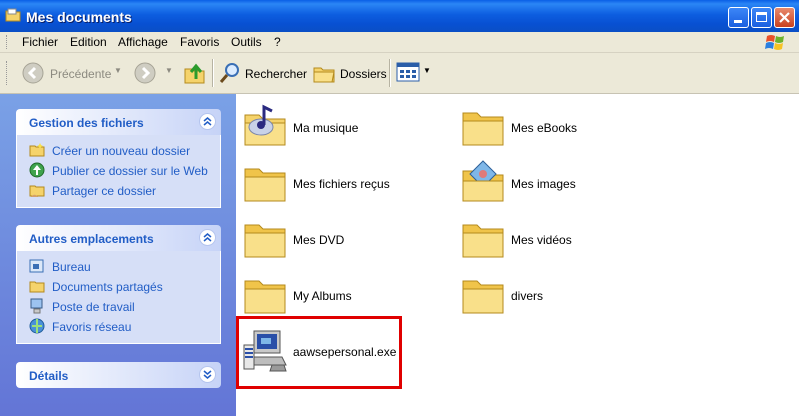 The width and height of the screenshot is (799, 416). What do you see at coordinates (199, 42) in the screenshot?
I see `menu-favoris: Favoris` at bounding box center [199, 42].